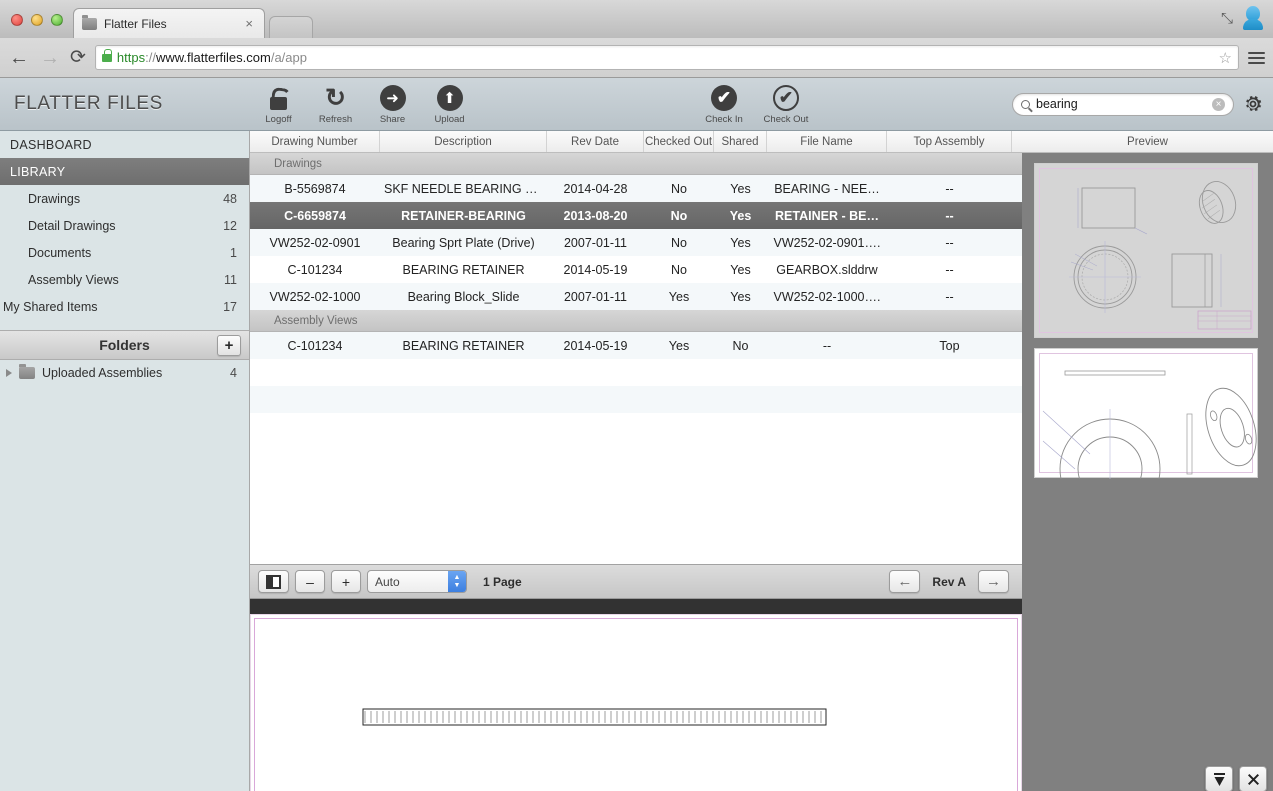 Image resolution: width=1273 pixels, height=791 pixels. Describe the element at coordinates (595, 296) in the screenshot. I see `cell-rev-date: 2007-01-11` at that location.